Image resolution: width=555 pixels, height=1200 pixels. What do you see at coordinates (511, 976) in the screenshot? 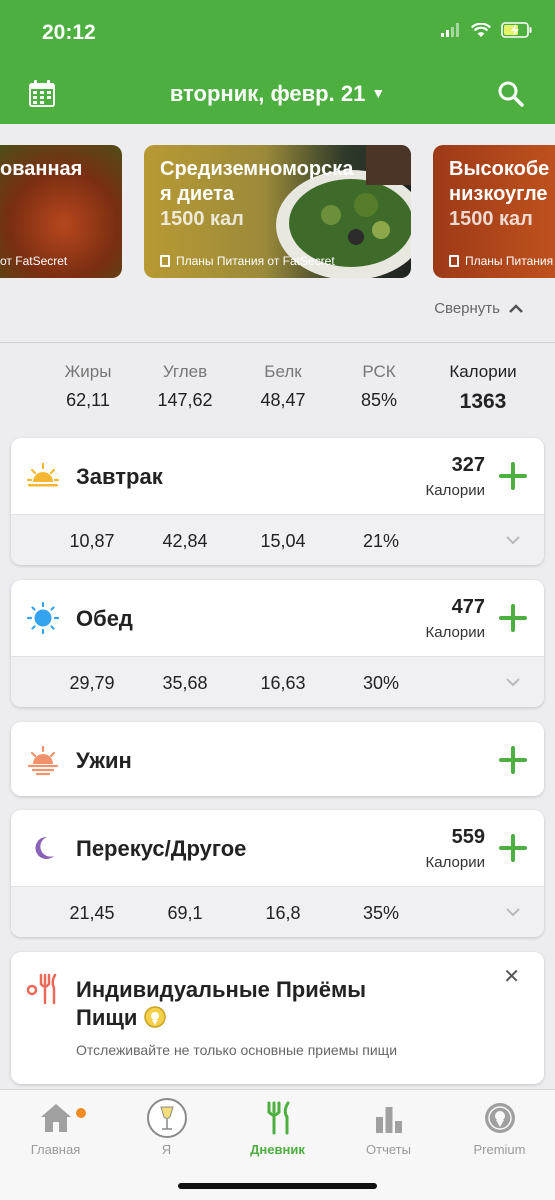
I see `close-icon: ✕` at bounding box center [511, 976].